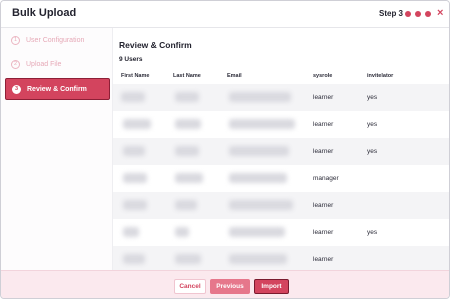 This screenshot has height=299, width=450. What do you see at coordinates (135, 76) in the screenshot?
I see `column-header-first-name: First Name` at bounding box center [135, 76].